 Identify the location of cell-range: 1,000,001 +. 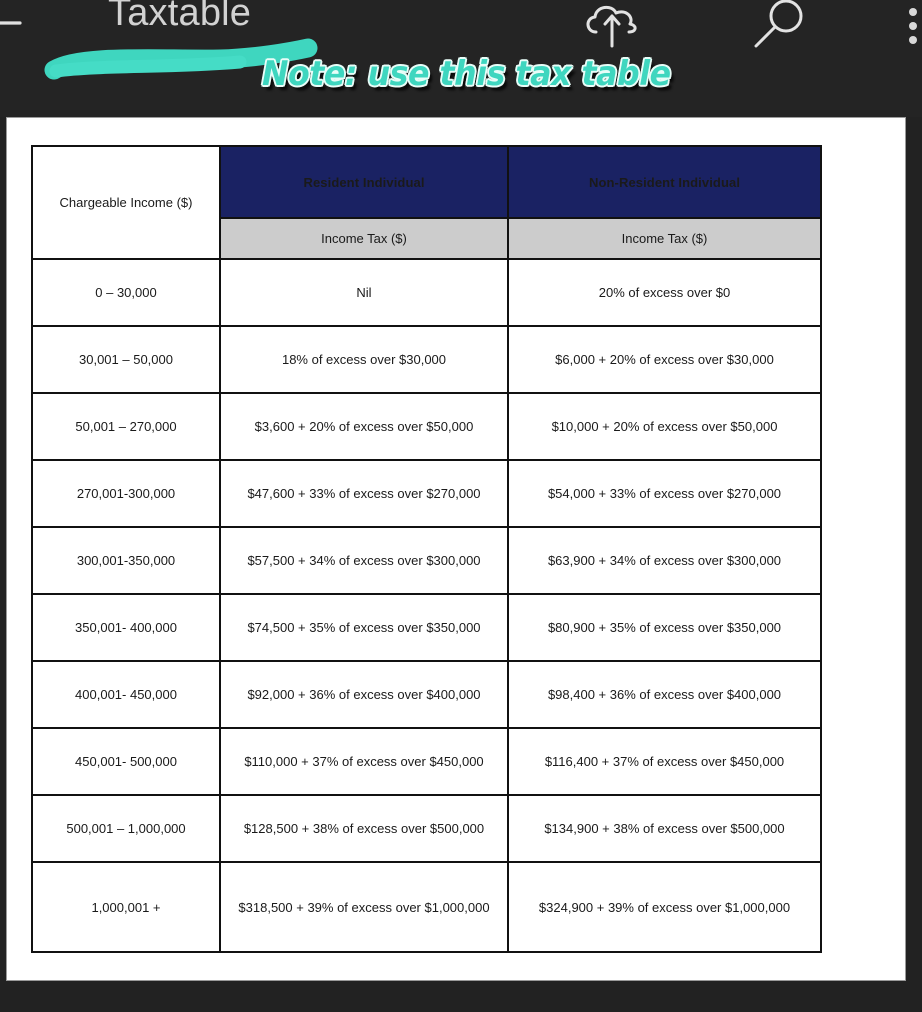
(126, 907).